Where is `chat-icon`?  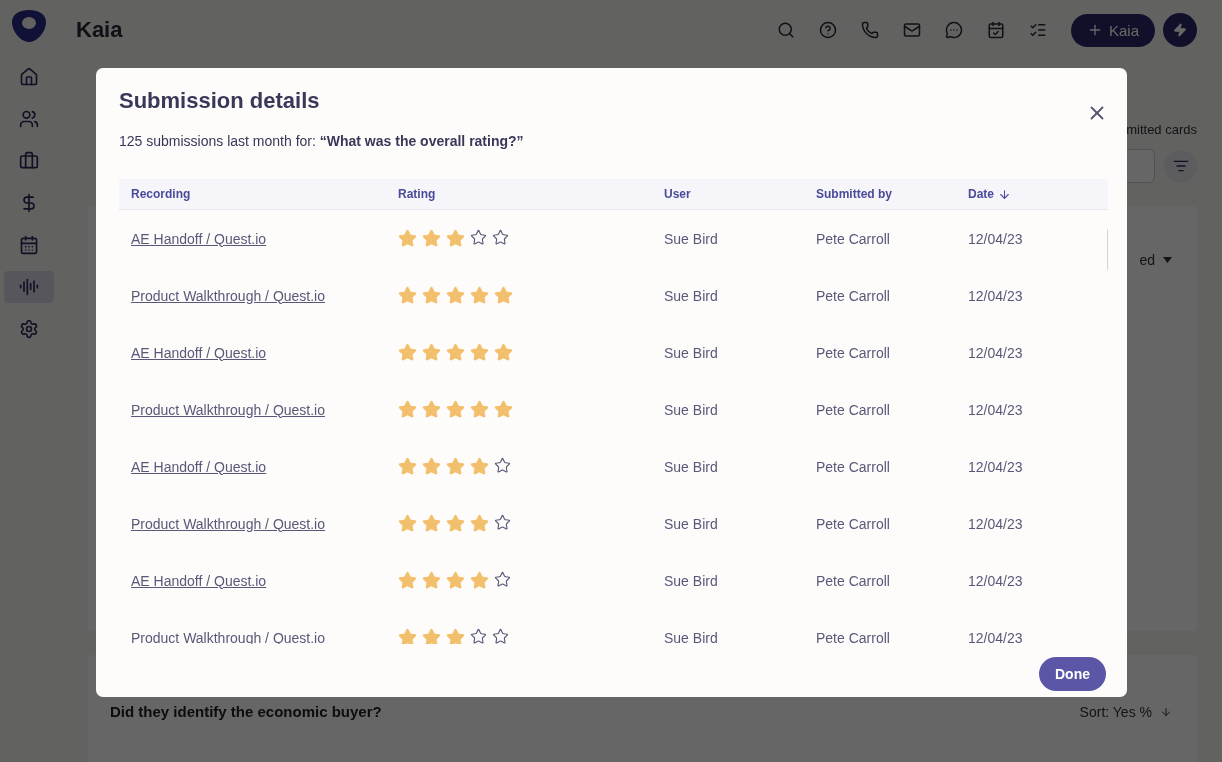
chat-icon is located at coordinates (953, 30).